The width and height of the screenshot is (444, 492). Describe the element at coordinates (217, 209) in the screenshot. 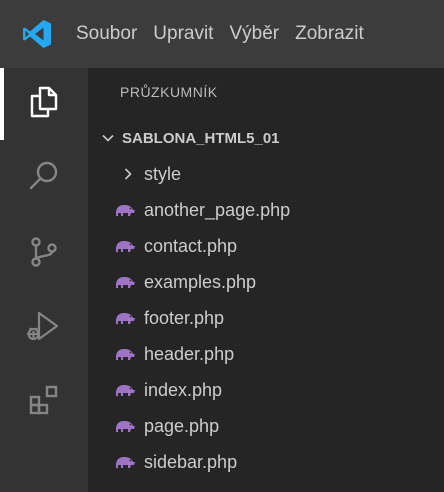

I see `file-label: another_page.php` at that location.